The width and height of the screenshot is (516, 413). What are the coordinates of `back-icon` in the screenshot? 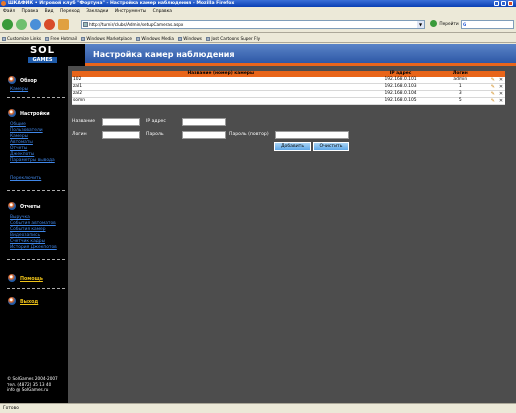 It's located at (7, 24).